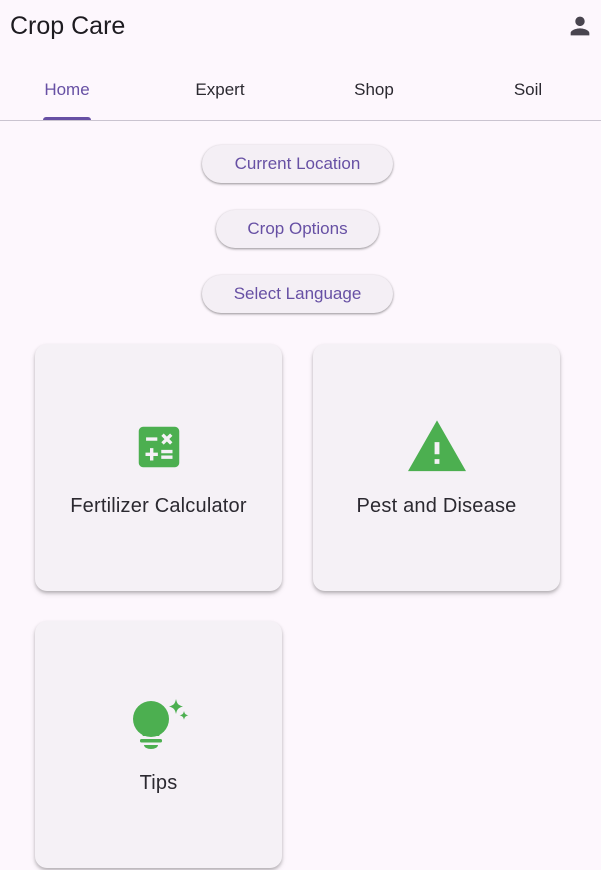  I want to click on fertilizer-calculator-card: Fertilizer Calculator, so click(158, 467).